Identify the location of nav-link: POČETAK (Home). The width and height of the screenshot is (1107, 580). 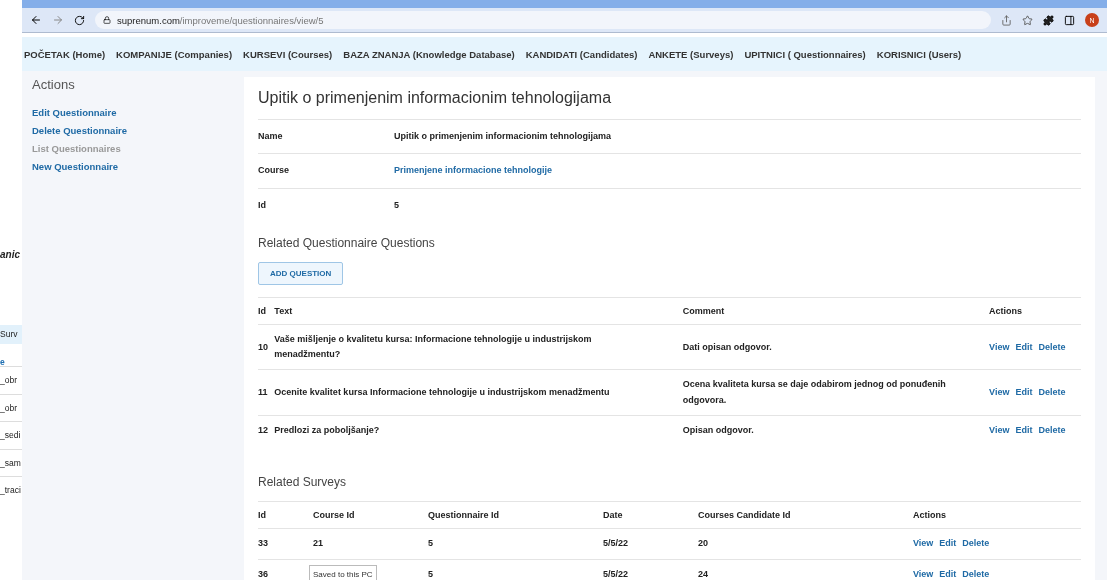
(65, 54).